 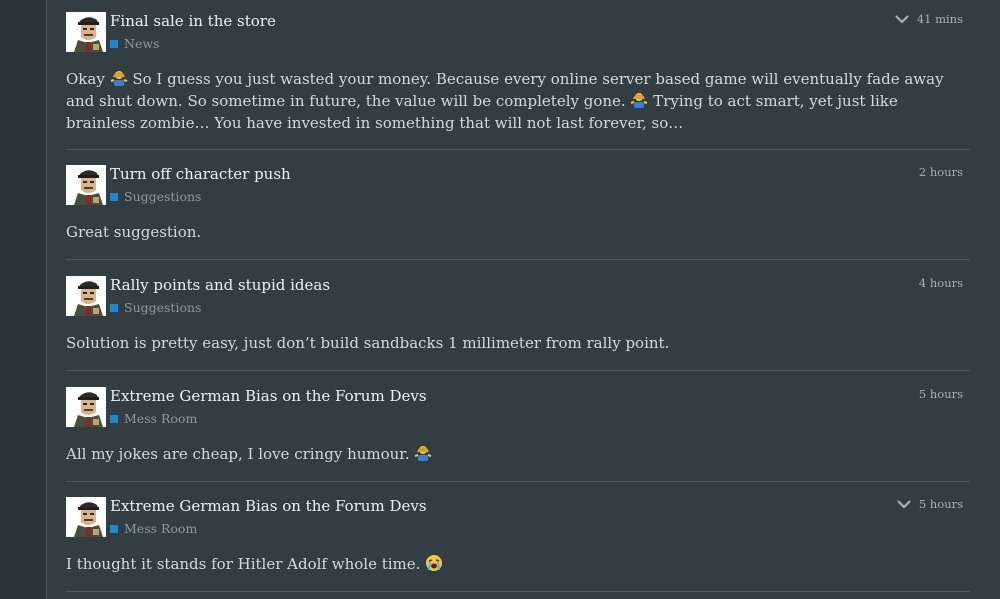 I want to click on excerpt-text: Great suggestion., so click(x=134, y=232).